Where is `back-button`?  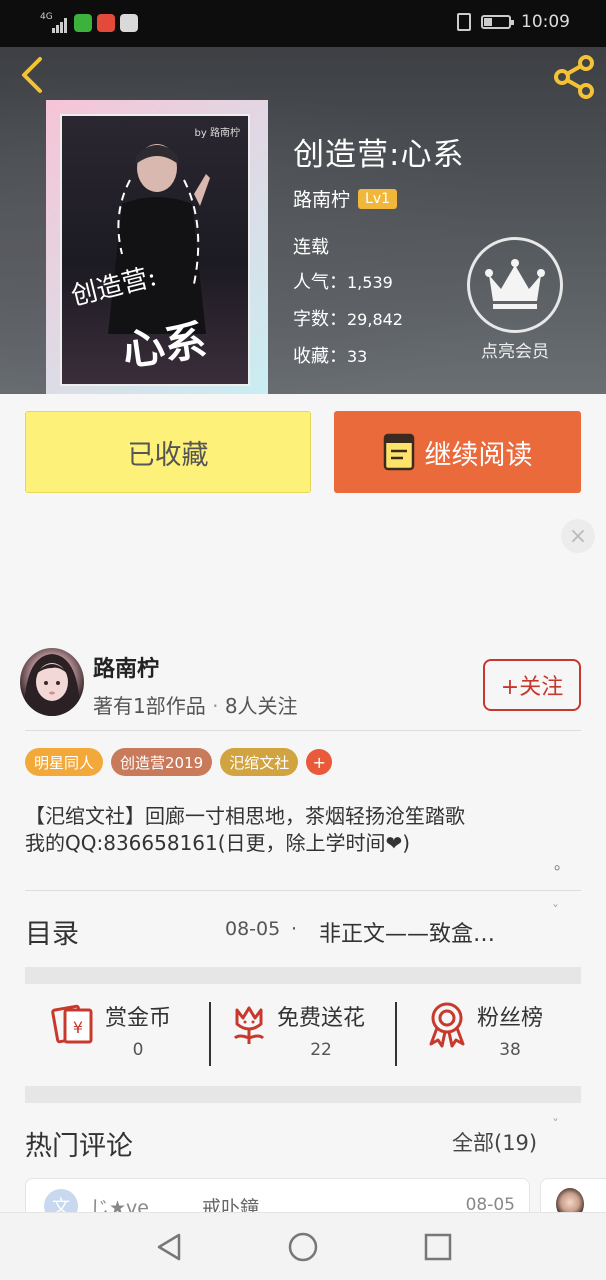 back-button is located at coordinates (34, 75).